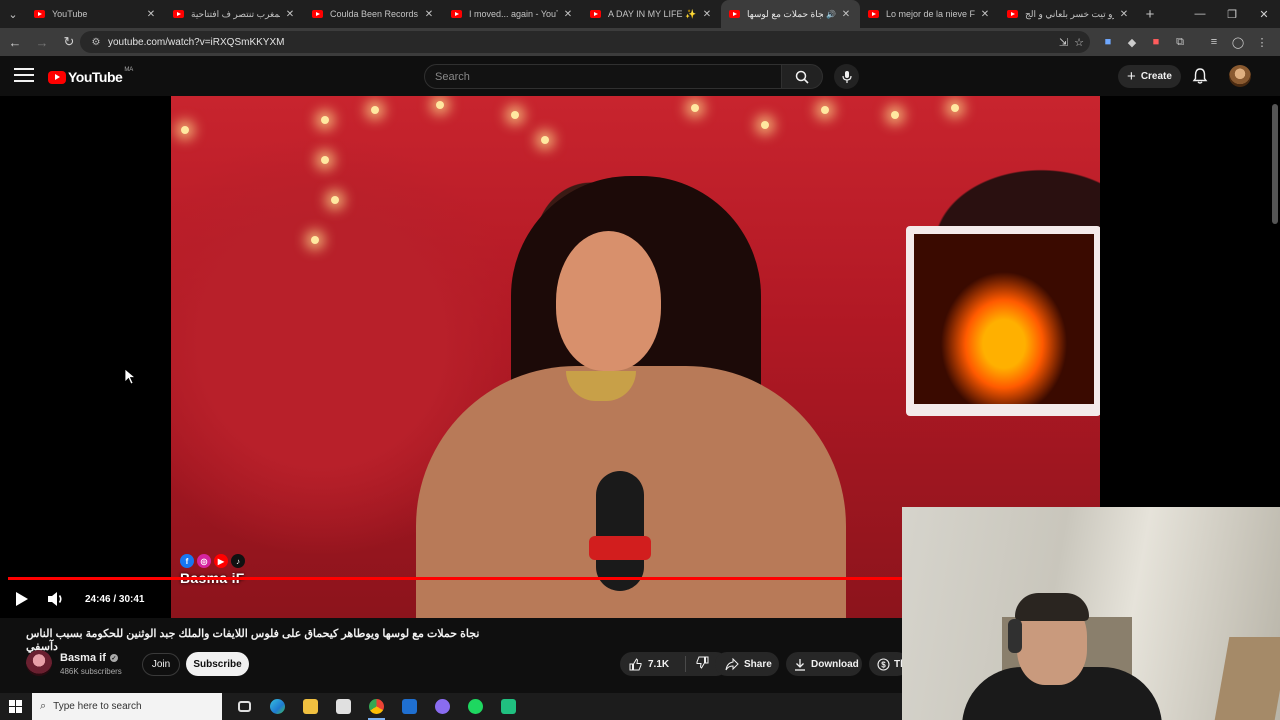 The height and width of the screenshot is (720, 1280). Describe the element at coordinates (57, 77) in the screenshot. I see `youtube-play-logo-icon` at that location.